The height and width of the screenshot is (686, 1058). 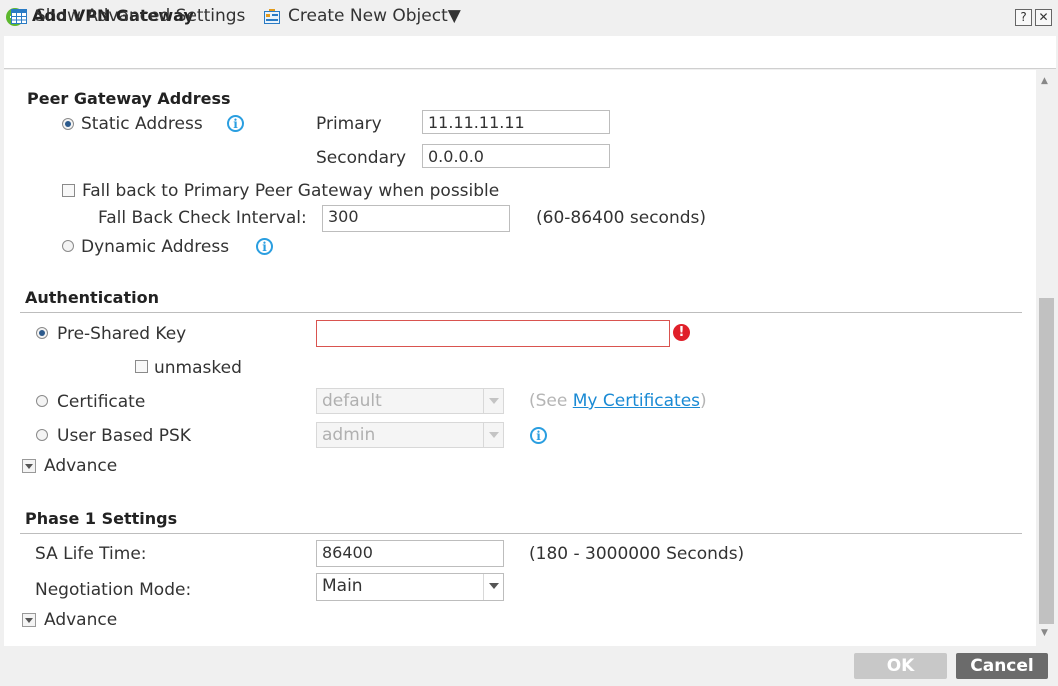 I want to click on static-address-label: Static Address, so click(x=142, y=124).